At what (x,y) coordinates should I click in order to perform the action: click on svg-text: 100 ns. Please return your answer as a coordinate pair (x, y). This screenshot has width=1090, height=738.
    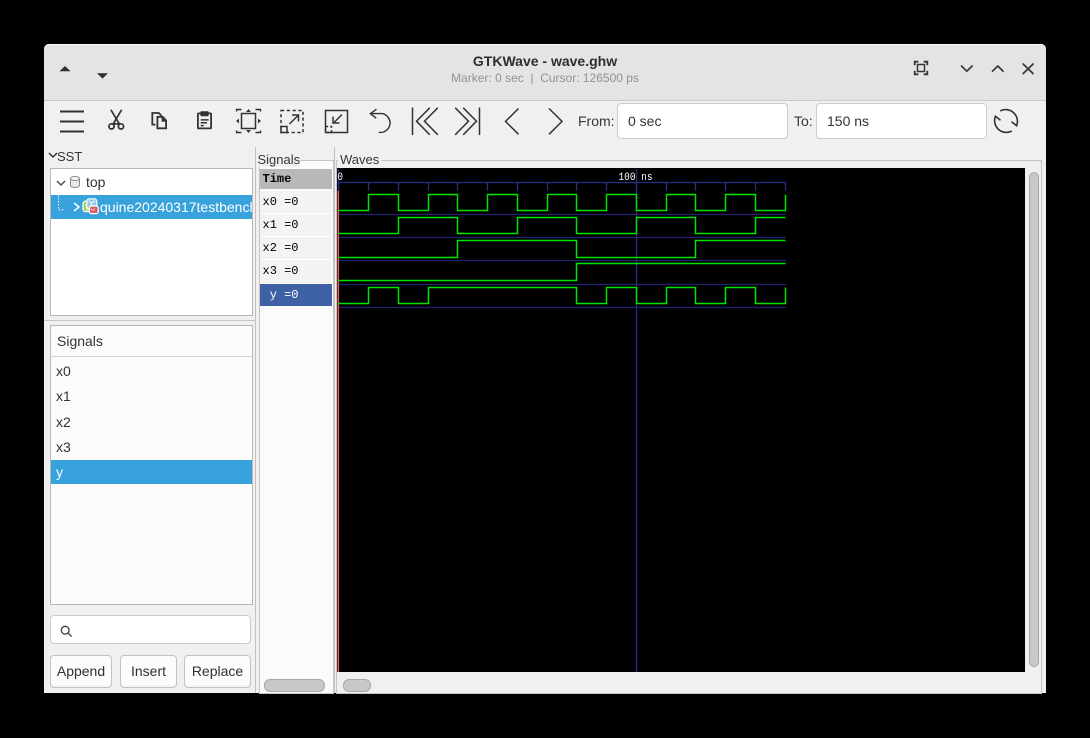
    Looking at the image, I should click on (636, 178).